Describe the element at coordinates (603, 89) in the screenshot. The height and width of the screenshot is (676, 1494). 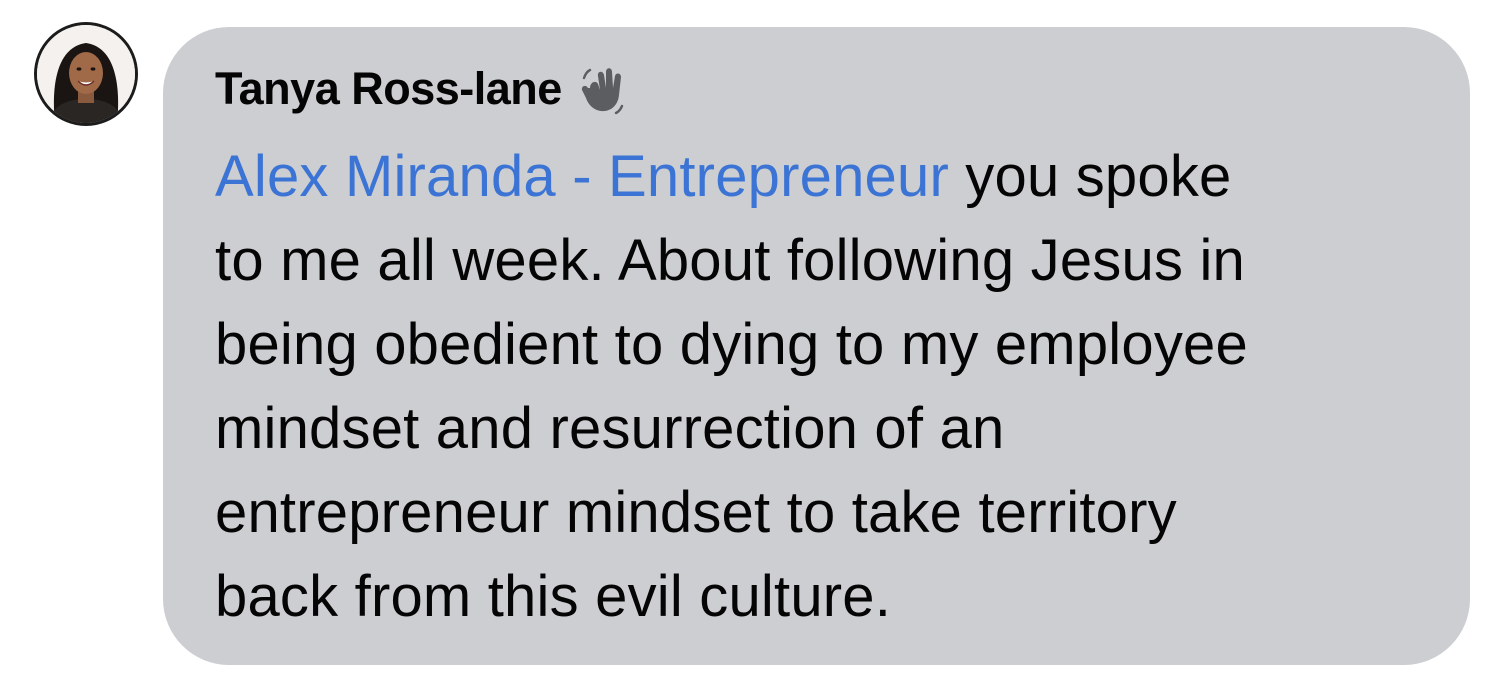
I see `waving-hand-icon` at that location.